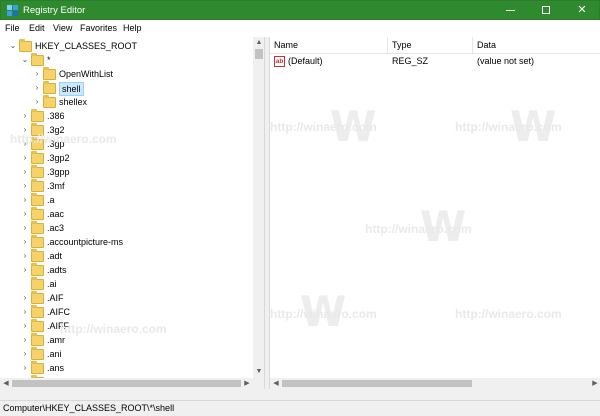 The image size is (600, 416). I want to click on menu-view: View, so click(62, 28).